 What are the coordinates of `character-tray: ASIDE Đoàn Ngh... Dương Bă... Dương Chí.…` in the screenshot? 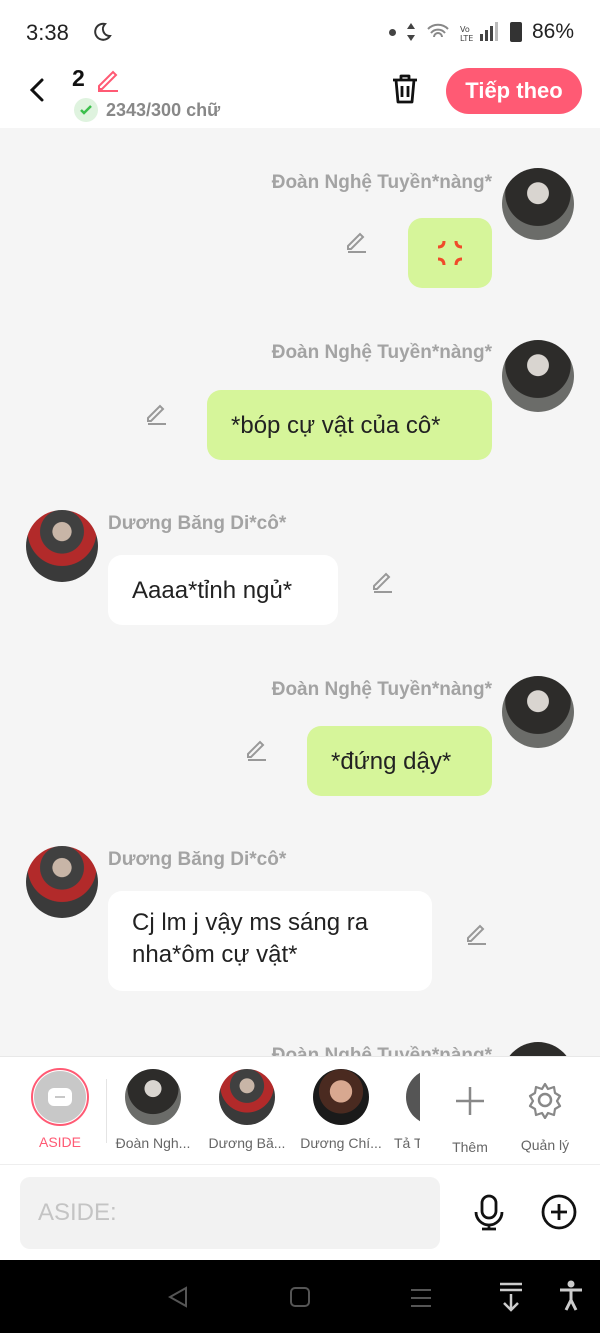 It's located at (300, 1110).